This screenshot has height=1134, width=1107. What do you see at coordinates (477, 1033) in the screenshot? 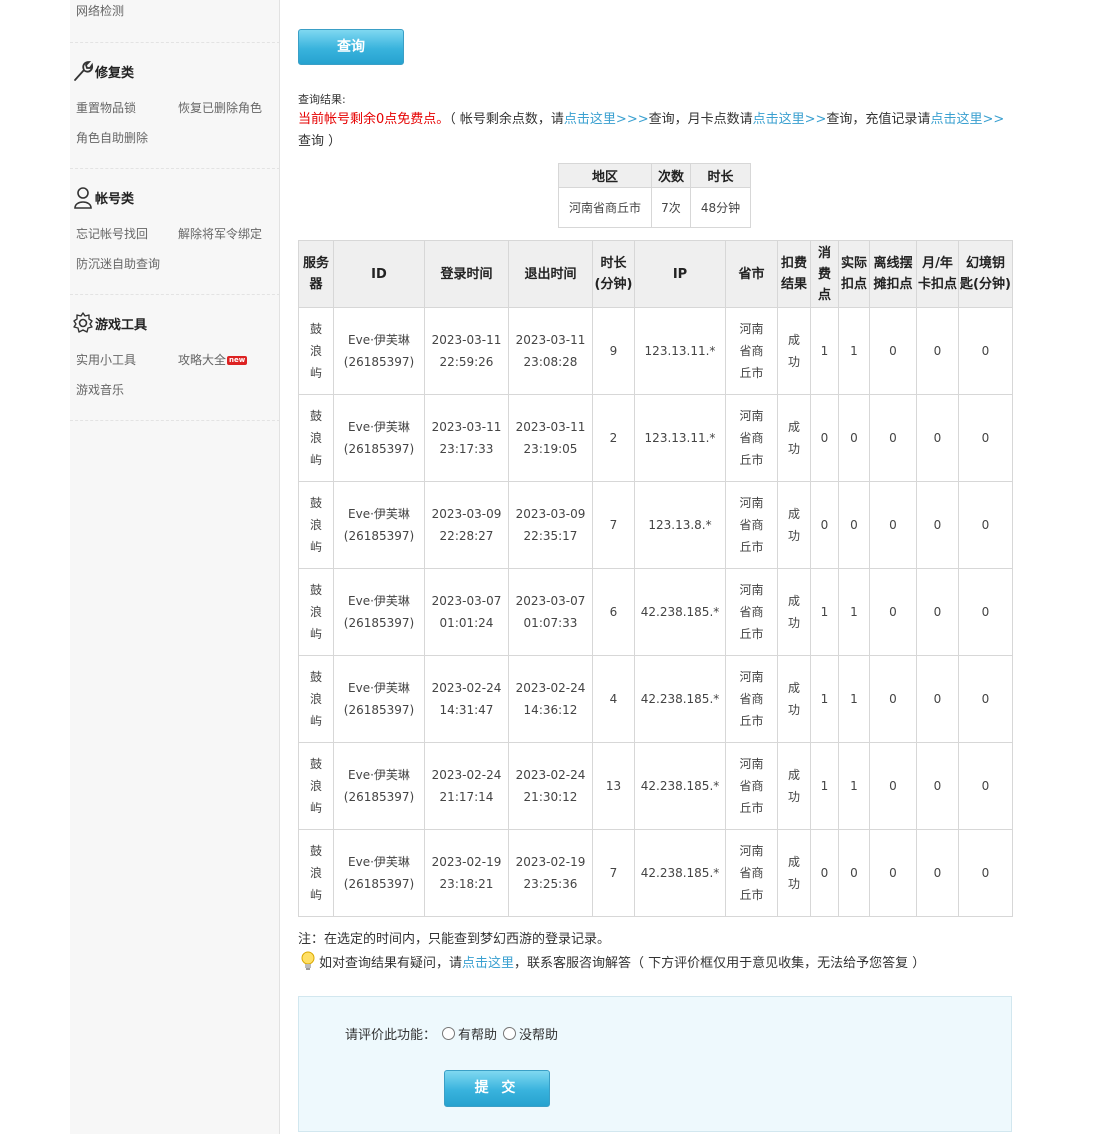
I see `helpful-label: 有帮助` at bounding box center [477, 1033].